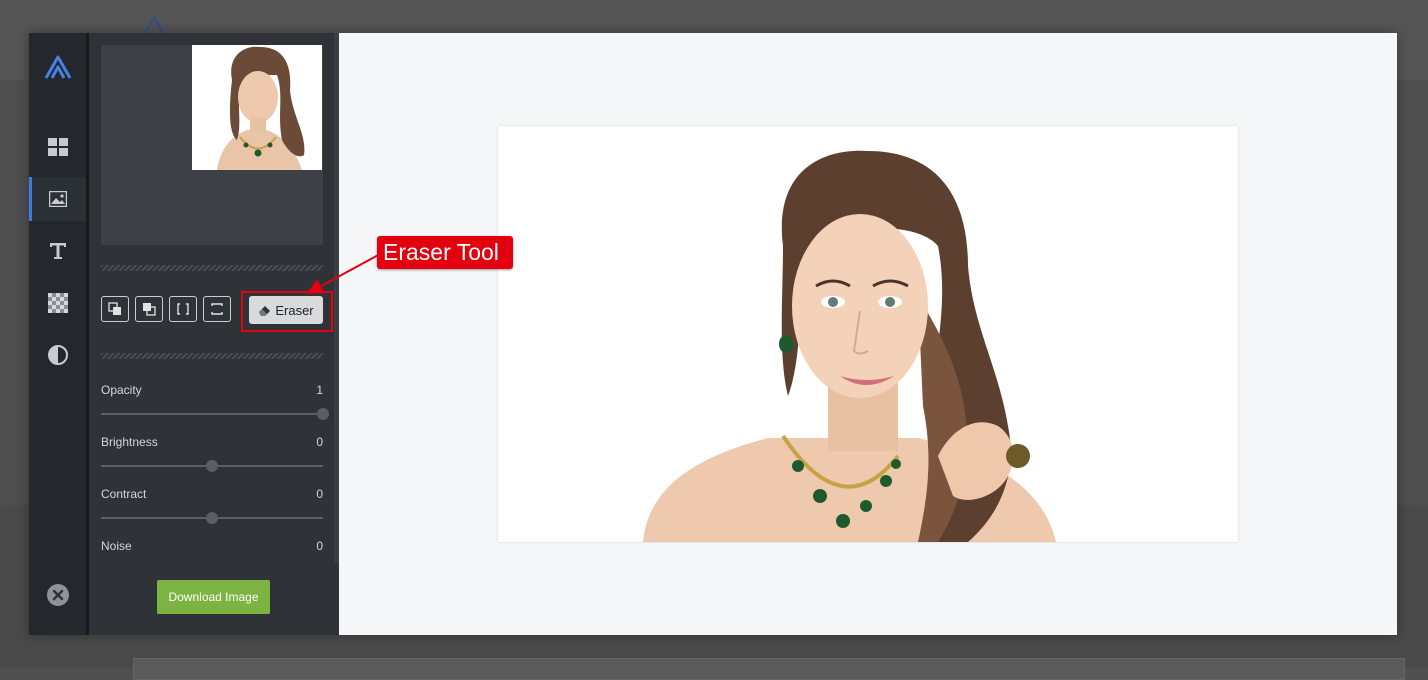  What do you see at coordinates (116, 546) in the screenshot?
I see `noise-label: Noise` at bounding box center [116, 546].